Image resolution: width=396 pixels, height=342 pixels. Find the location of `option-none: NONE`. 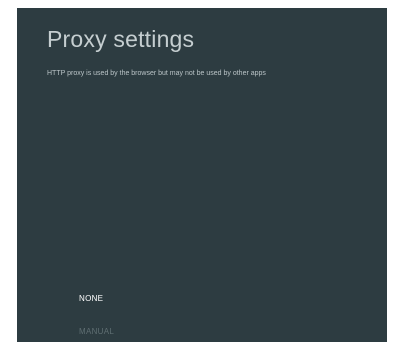

option-none: NONE is located at coordinates (91, 298).